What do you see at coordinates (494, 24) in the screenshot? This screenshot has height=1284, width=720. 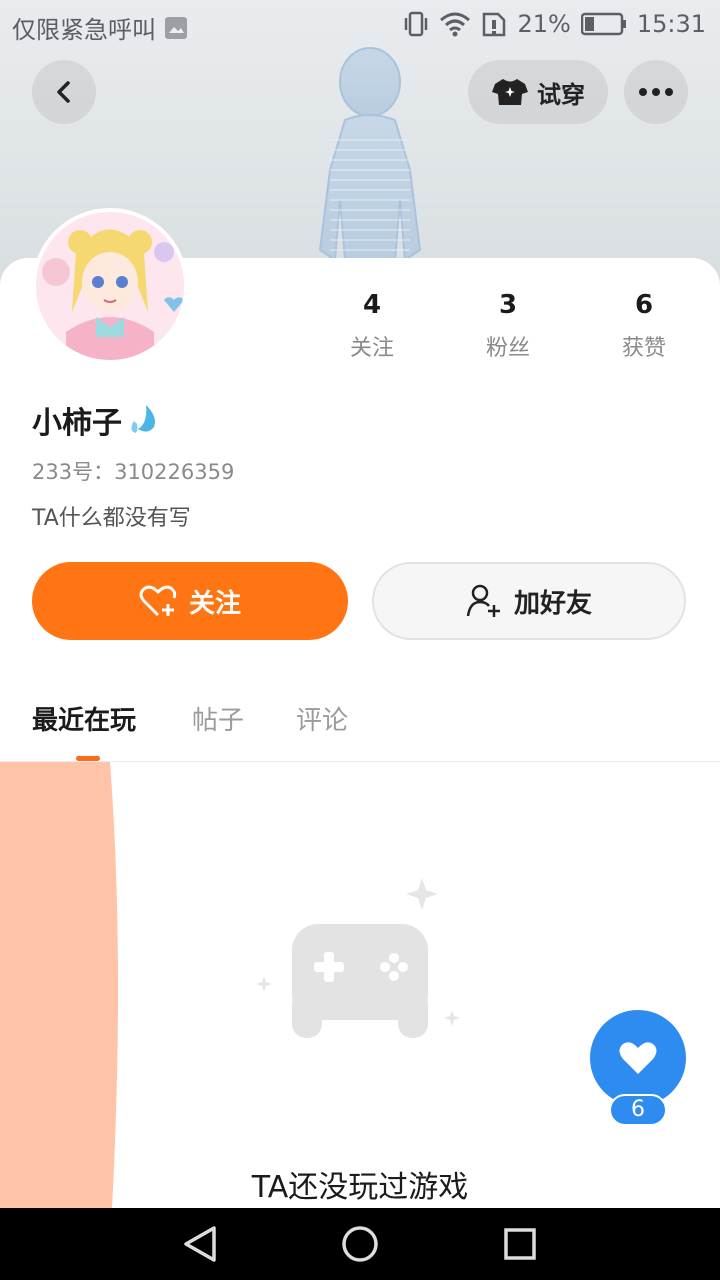 I see `sim-alert-icon` at bounding box center [494, 24].